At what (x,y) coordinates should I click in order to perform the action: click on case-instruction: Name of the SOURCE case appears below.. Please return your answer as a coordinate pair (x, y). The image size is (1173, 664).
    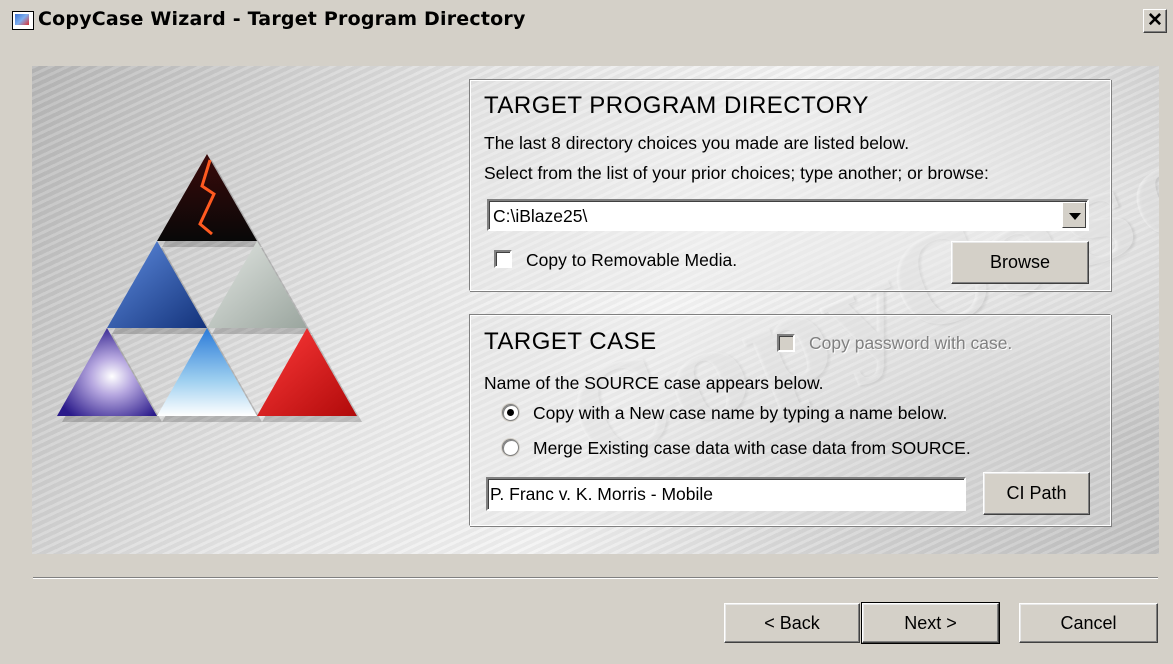
    Looking at the image, I should click on (654, 383).